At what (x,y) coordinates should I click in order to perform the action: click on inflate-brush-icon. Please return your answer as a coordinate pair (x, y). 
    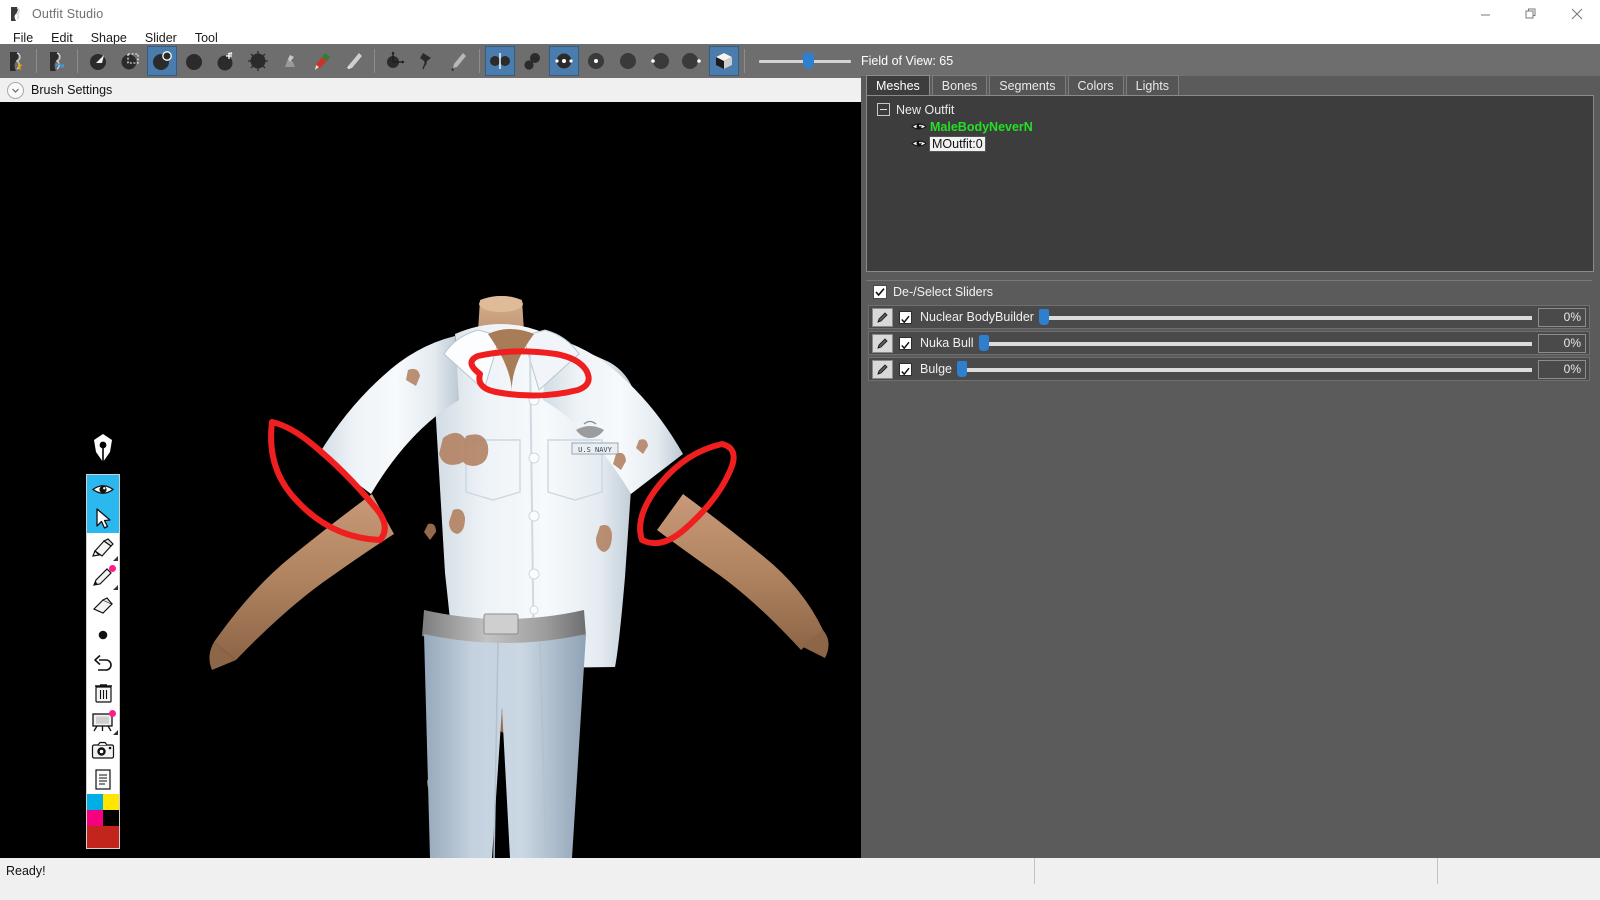
    Looking at the image, I should click on (258, 61).